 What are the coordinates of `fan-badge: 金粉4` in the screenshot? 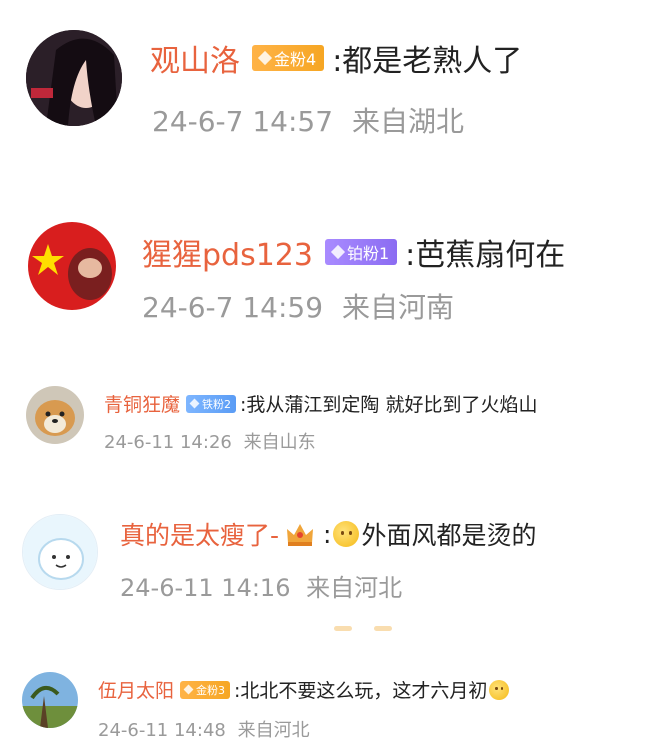 It's located at (288, 58).